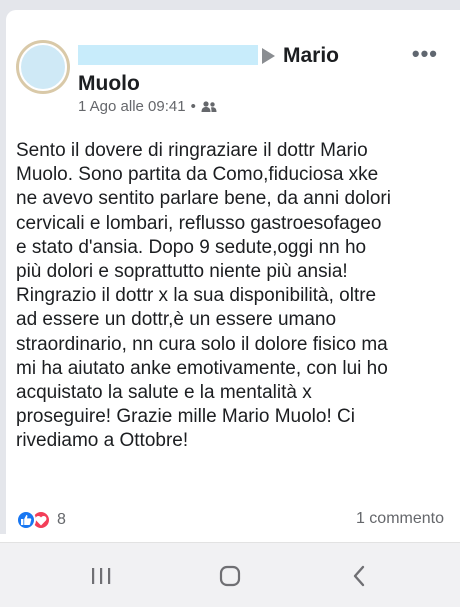  What do you see at coordinates (209, 108) in the screenshot?
I see `friends-icon` at bounding box center [209, 108].